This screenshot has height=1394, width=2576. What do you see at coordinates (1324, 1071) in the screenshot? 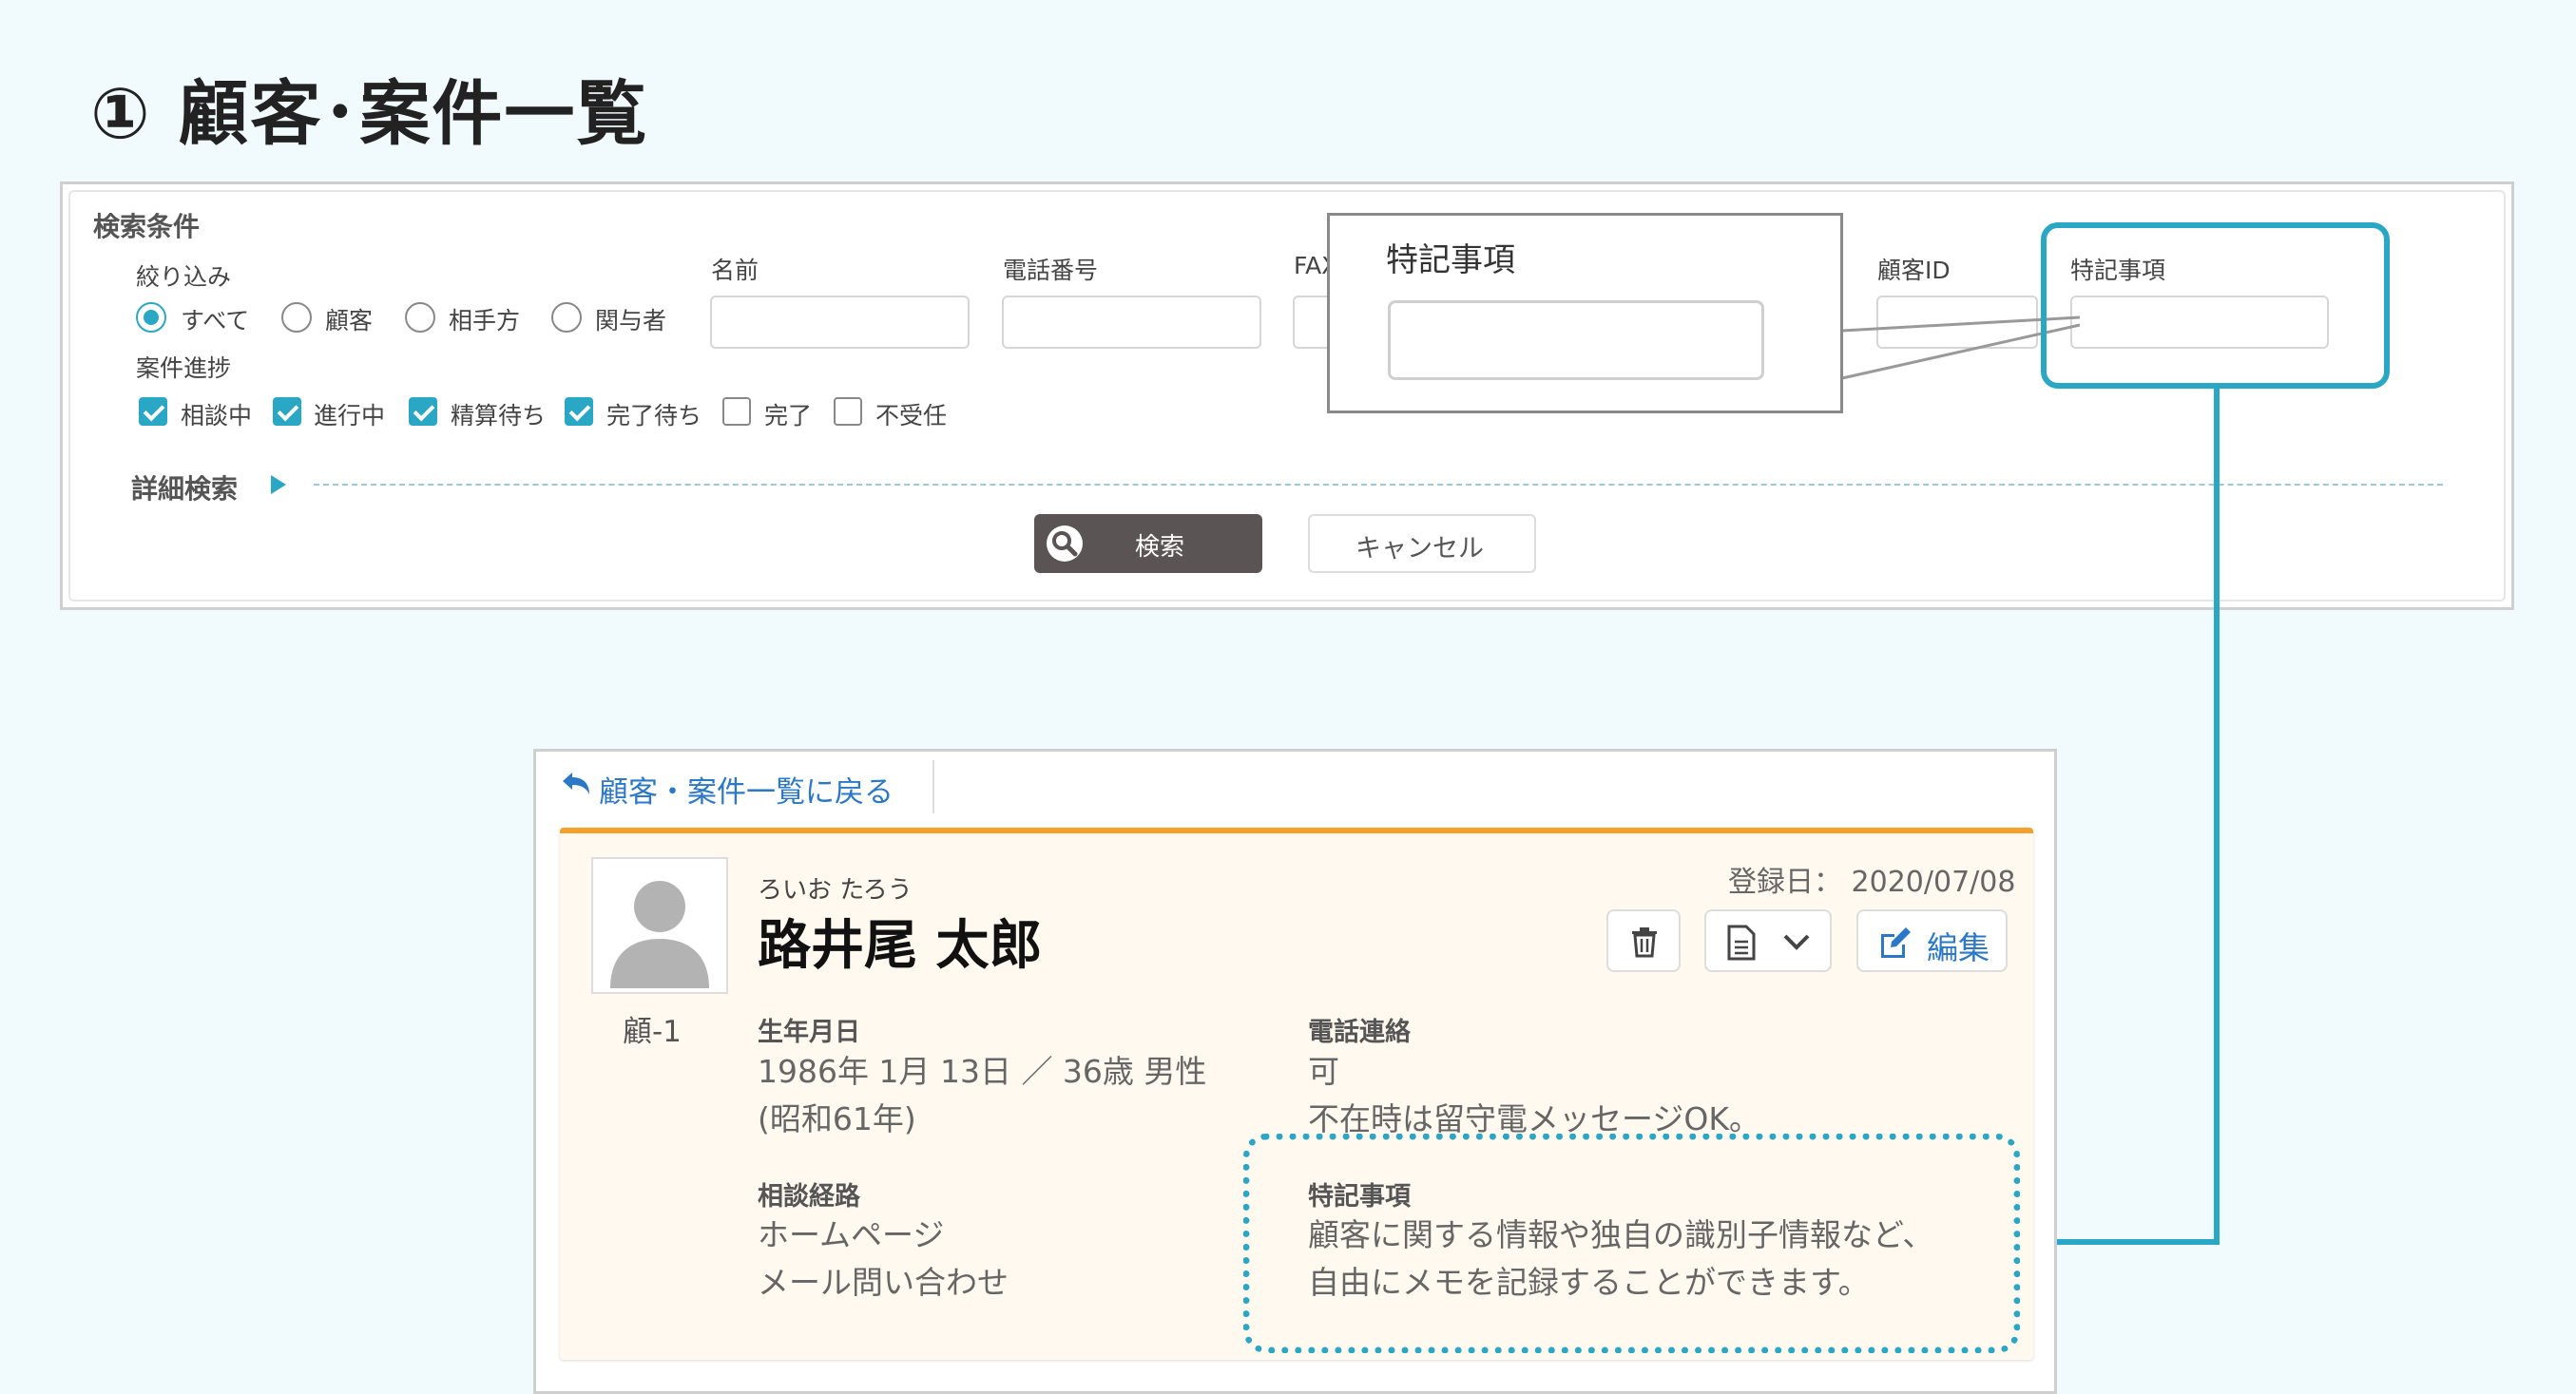
I see `phone-contact-value: 可` at bounding box center [1324, 1071].